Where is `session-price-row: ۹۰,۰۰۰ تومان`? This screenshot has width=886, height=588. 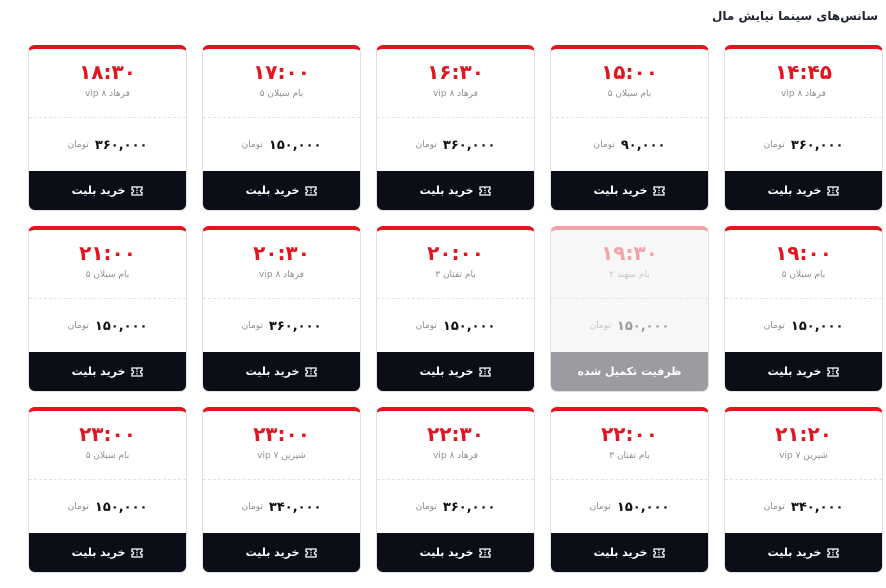
session-price-row: ۹۰,۰۰۰ تومان is located at coordinates (629, 145).